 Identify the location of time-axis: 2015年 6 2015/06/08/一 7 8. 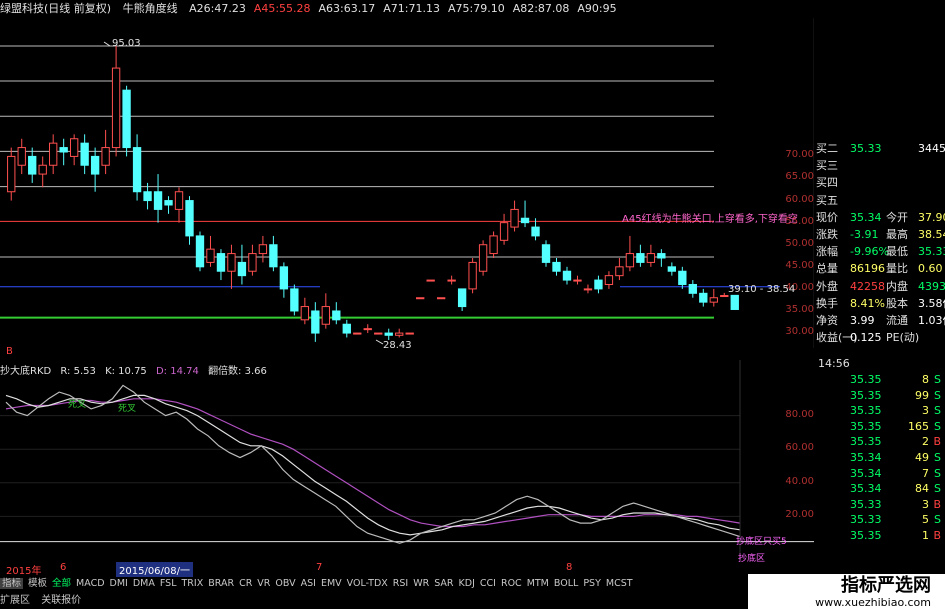
(407, 569).